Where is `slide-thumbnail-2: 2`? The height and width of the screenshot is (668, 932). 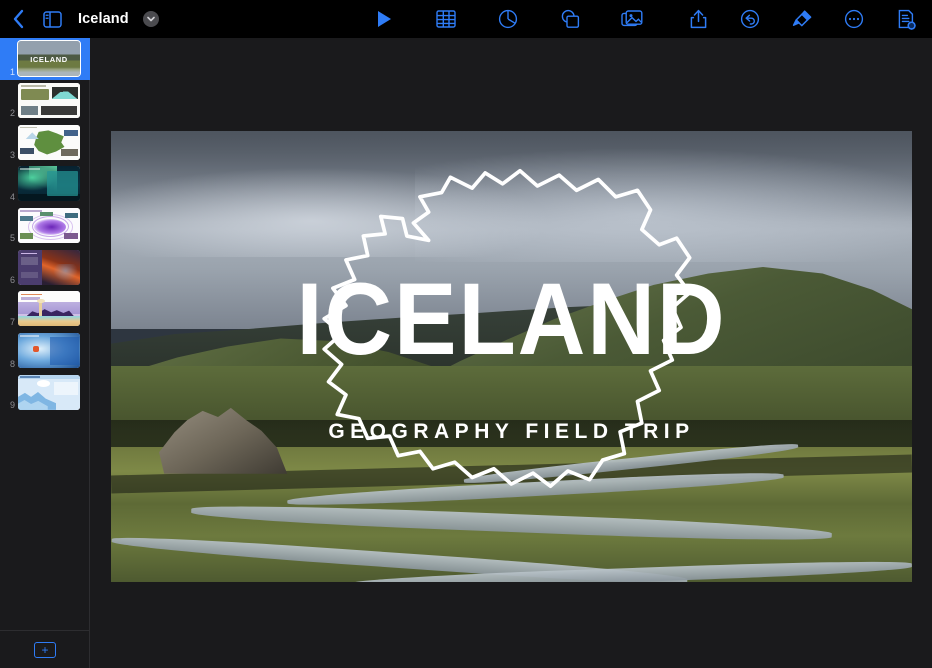 slide-thumbnail-2: 2 is located at coordinates (45, 101).